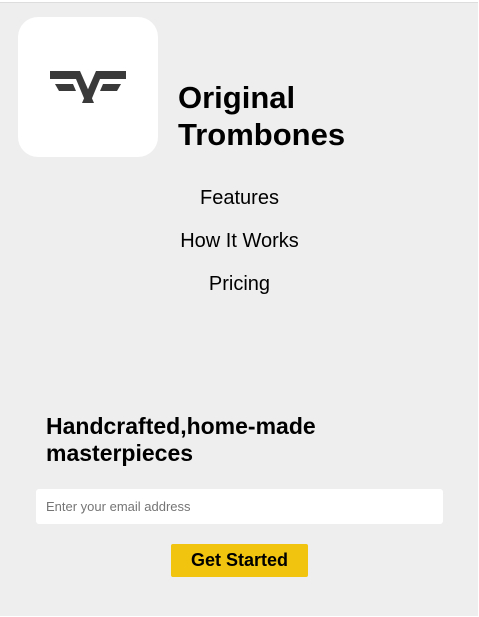  What do you see at coordinates (239, 241) in the screenshot?
I see `nav-link-how-it-works: How It Works` at bounding box center [239, 241].